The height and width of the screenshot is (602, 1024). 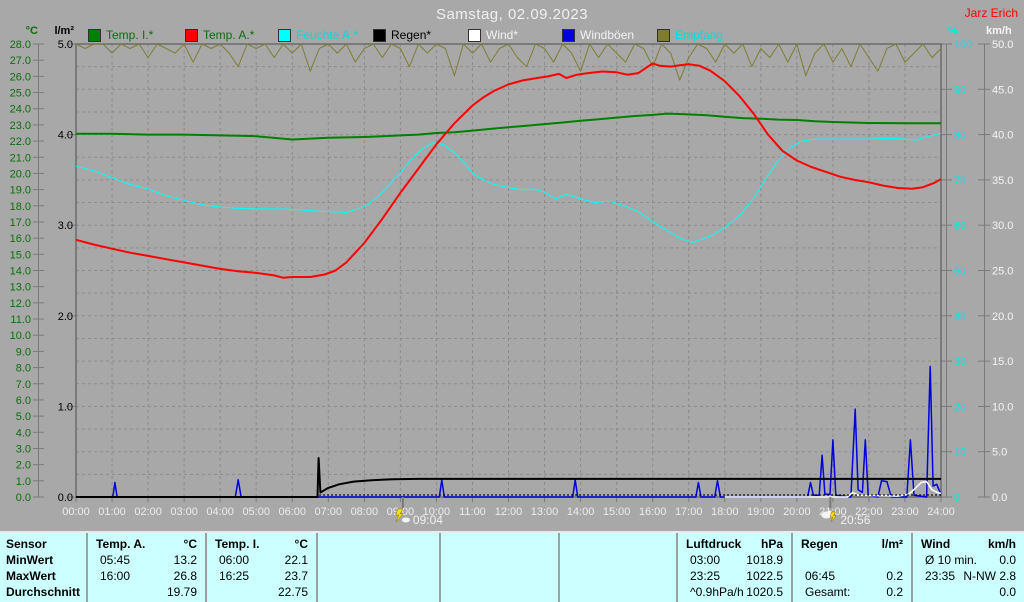 What do you see at coordinates (819, 544) in the screenshot?
I see `table-col-header: Regen` at bounding box center [819, 544].